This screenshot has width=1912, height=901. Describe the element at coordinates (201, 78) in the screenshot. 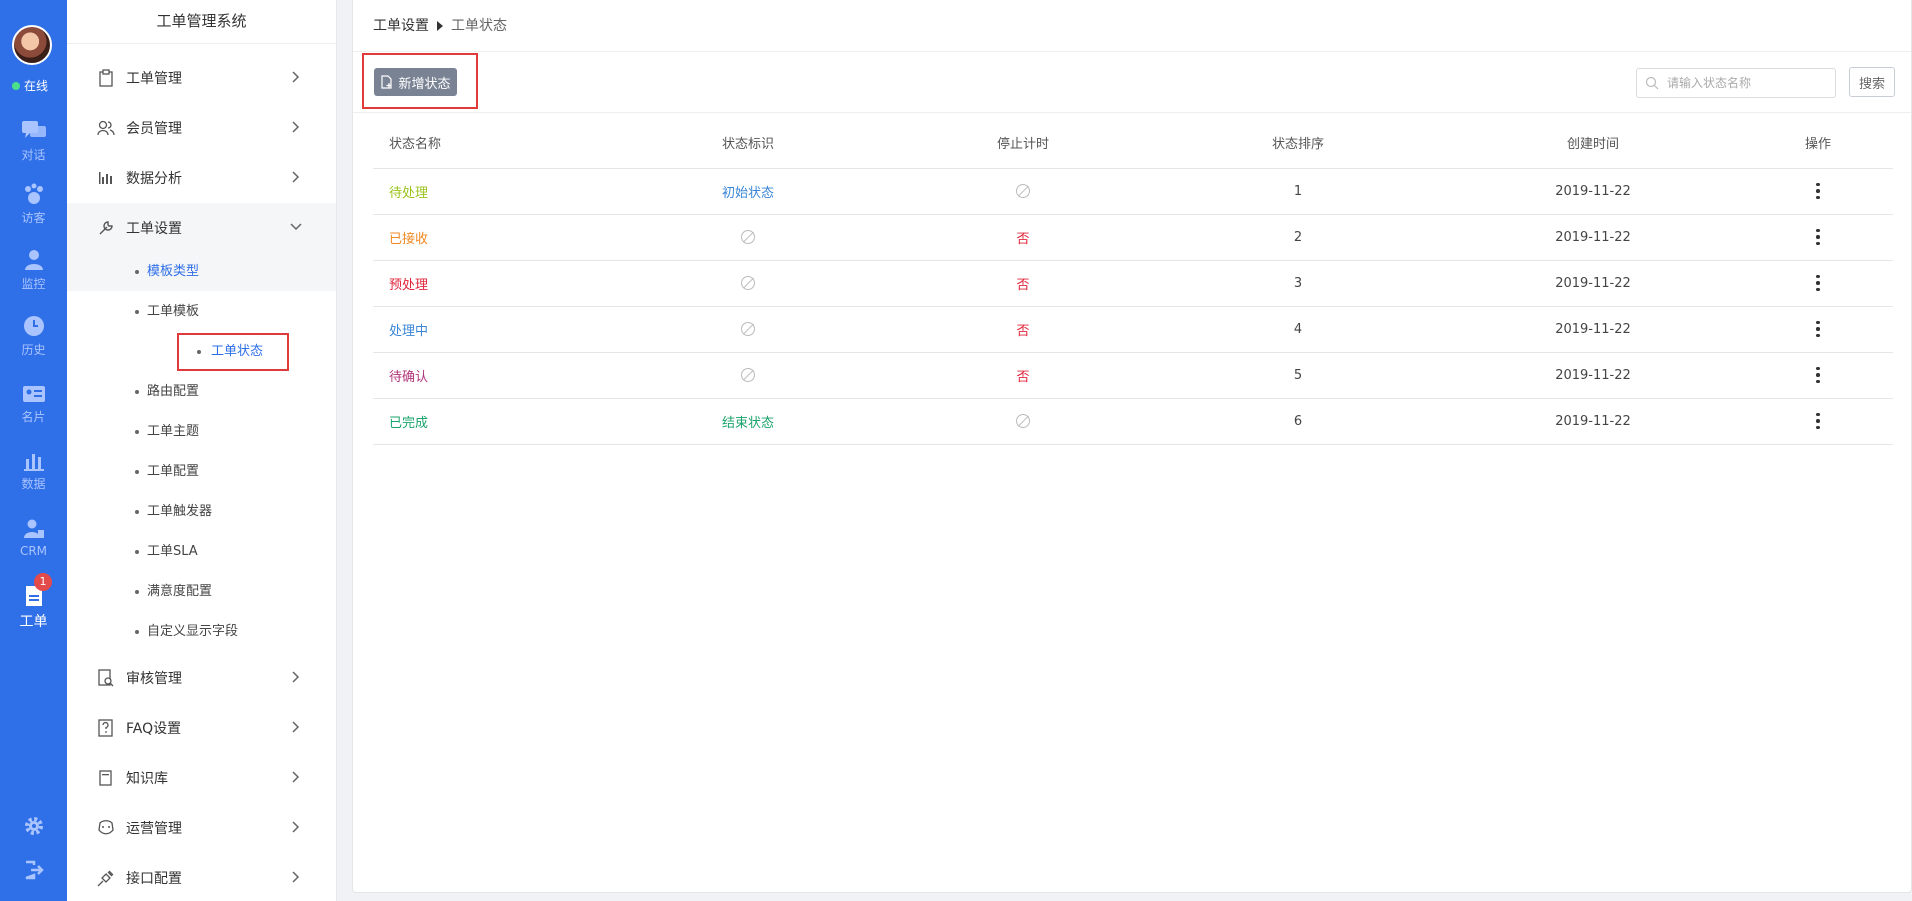

I see `menu-ticket-management: 工单管理` at that location.